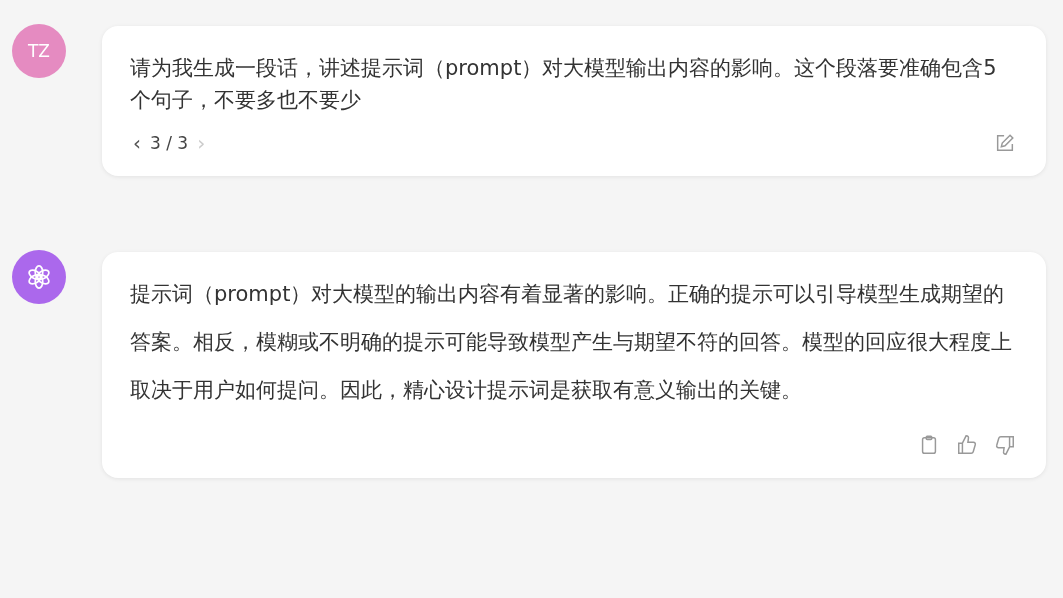  What do you see at coordinates (1005, 445) in the screenshot?
I see `thumbs-down-icon` at bounding box center [1005, 445].